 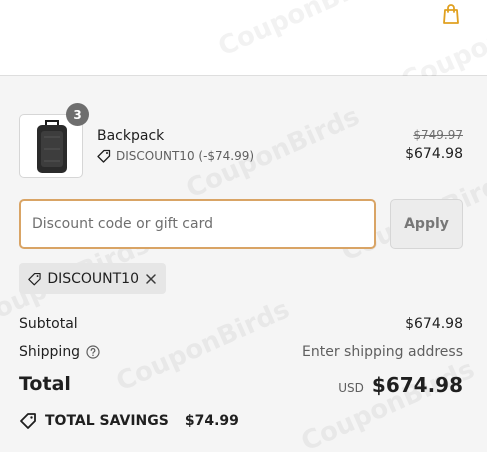 I want to click on applied-code-label: DISCOUNT10, so click(x=93, y=278).